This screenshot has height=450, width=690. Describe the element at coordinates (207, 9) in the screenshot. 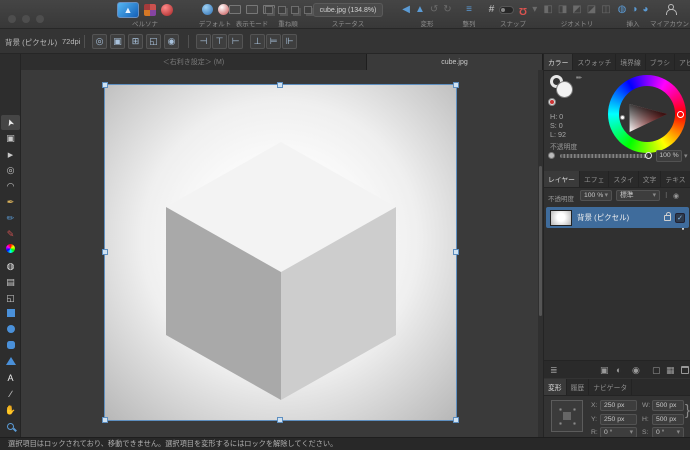

I see `sync-defaults-icon` at that location.